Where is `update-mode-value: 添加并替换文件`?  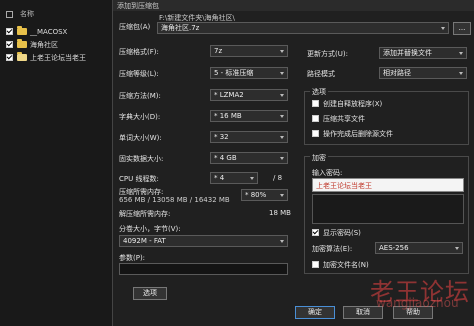
update-mode-value: 添加并替换文件 is located at coordinates (407, 53).